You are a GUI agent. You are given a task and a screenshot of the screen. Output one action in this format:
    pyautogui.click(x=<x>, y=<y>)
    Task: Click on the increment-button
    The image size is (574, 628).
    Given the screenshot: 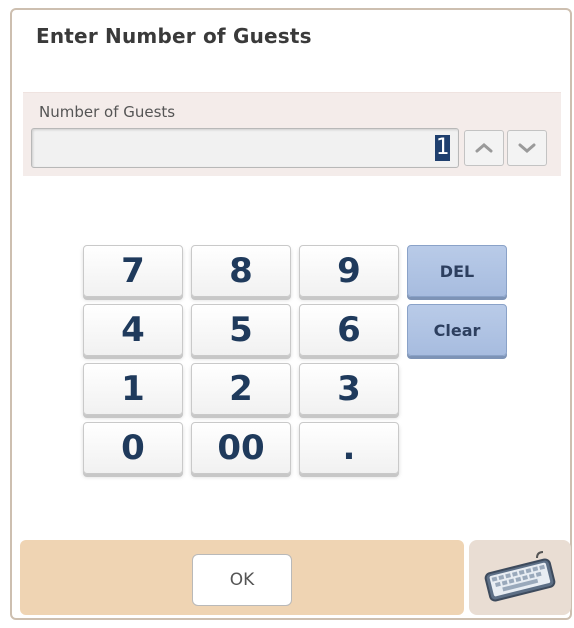 What is the action you would take?
    pyautogui.click(x=484, y=148)
    